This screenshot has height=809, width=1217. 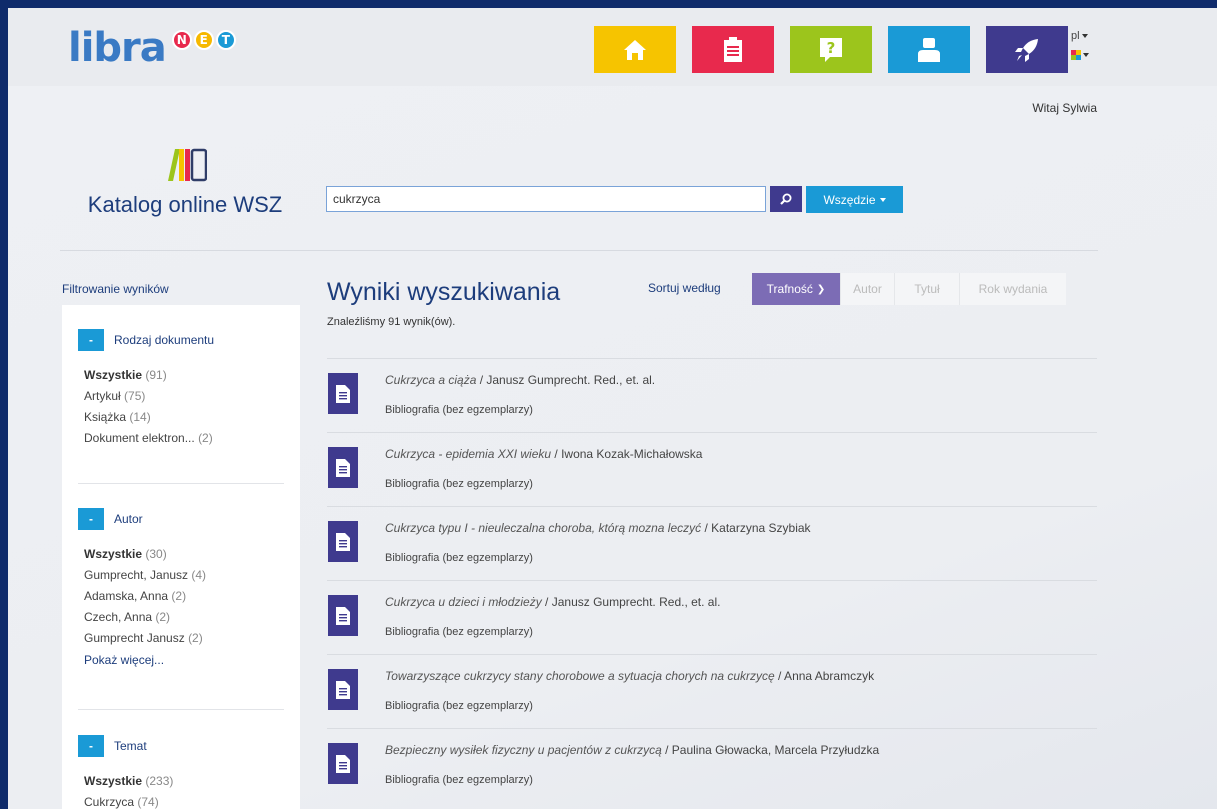 What do you see at coordinates (181, 375) in the screenshot?
I see `filter-item: Wszystkie (91)` at bounding box center [181, 375].